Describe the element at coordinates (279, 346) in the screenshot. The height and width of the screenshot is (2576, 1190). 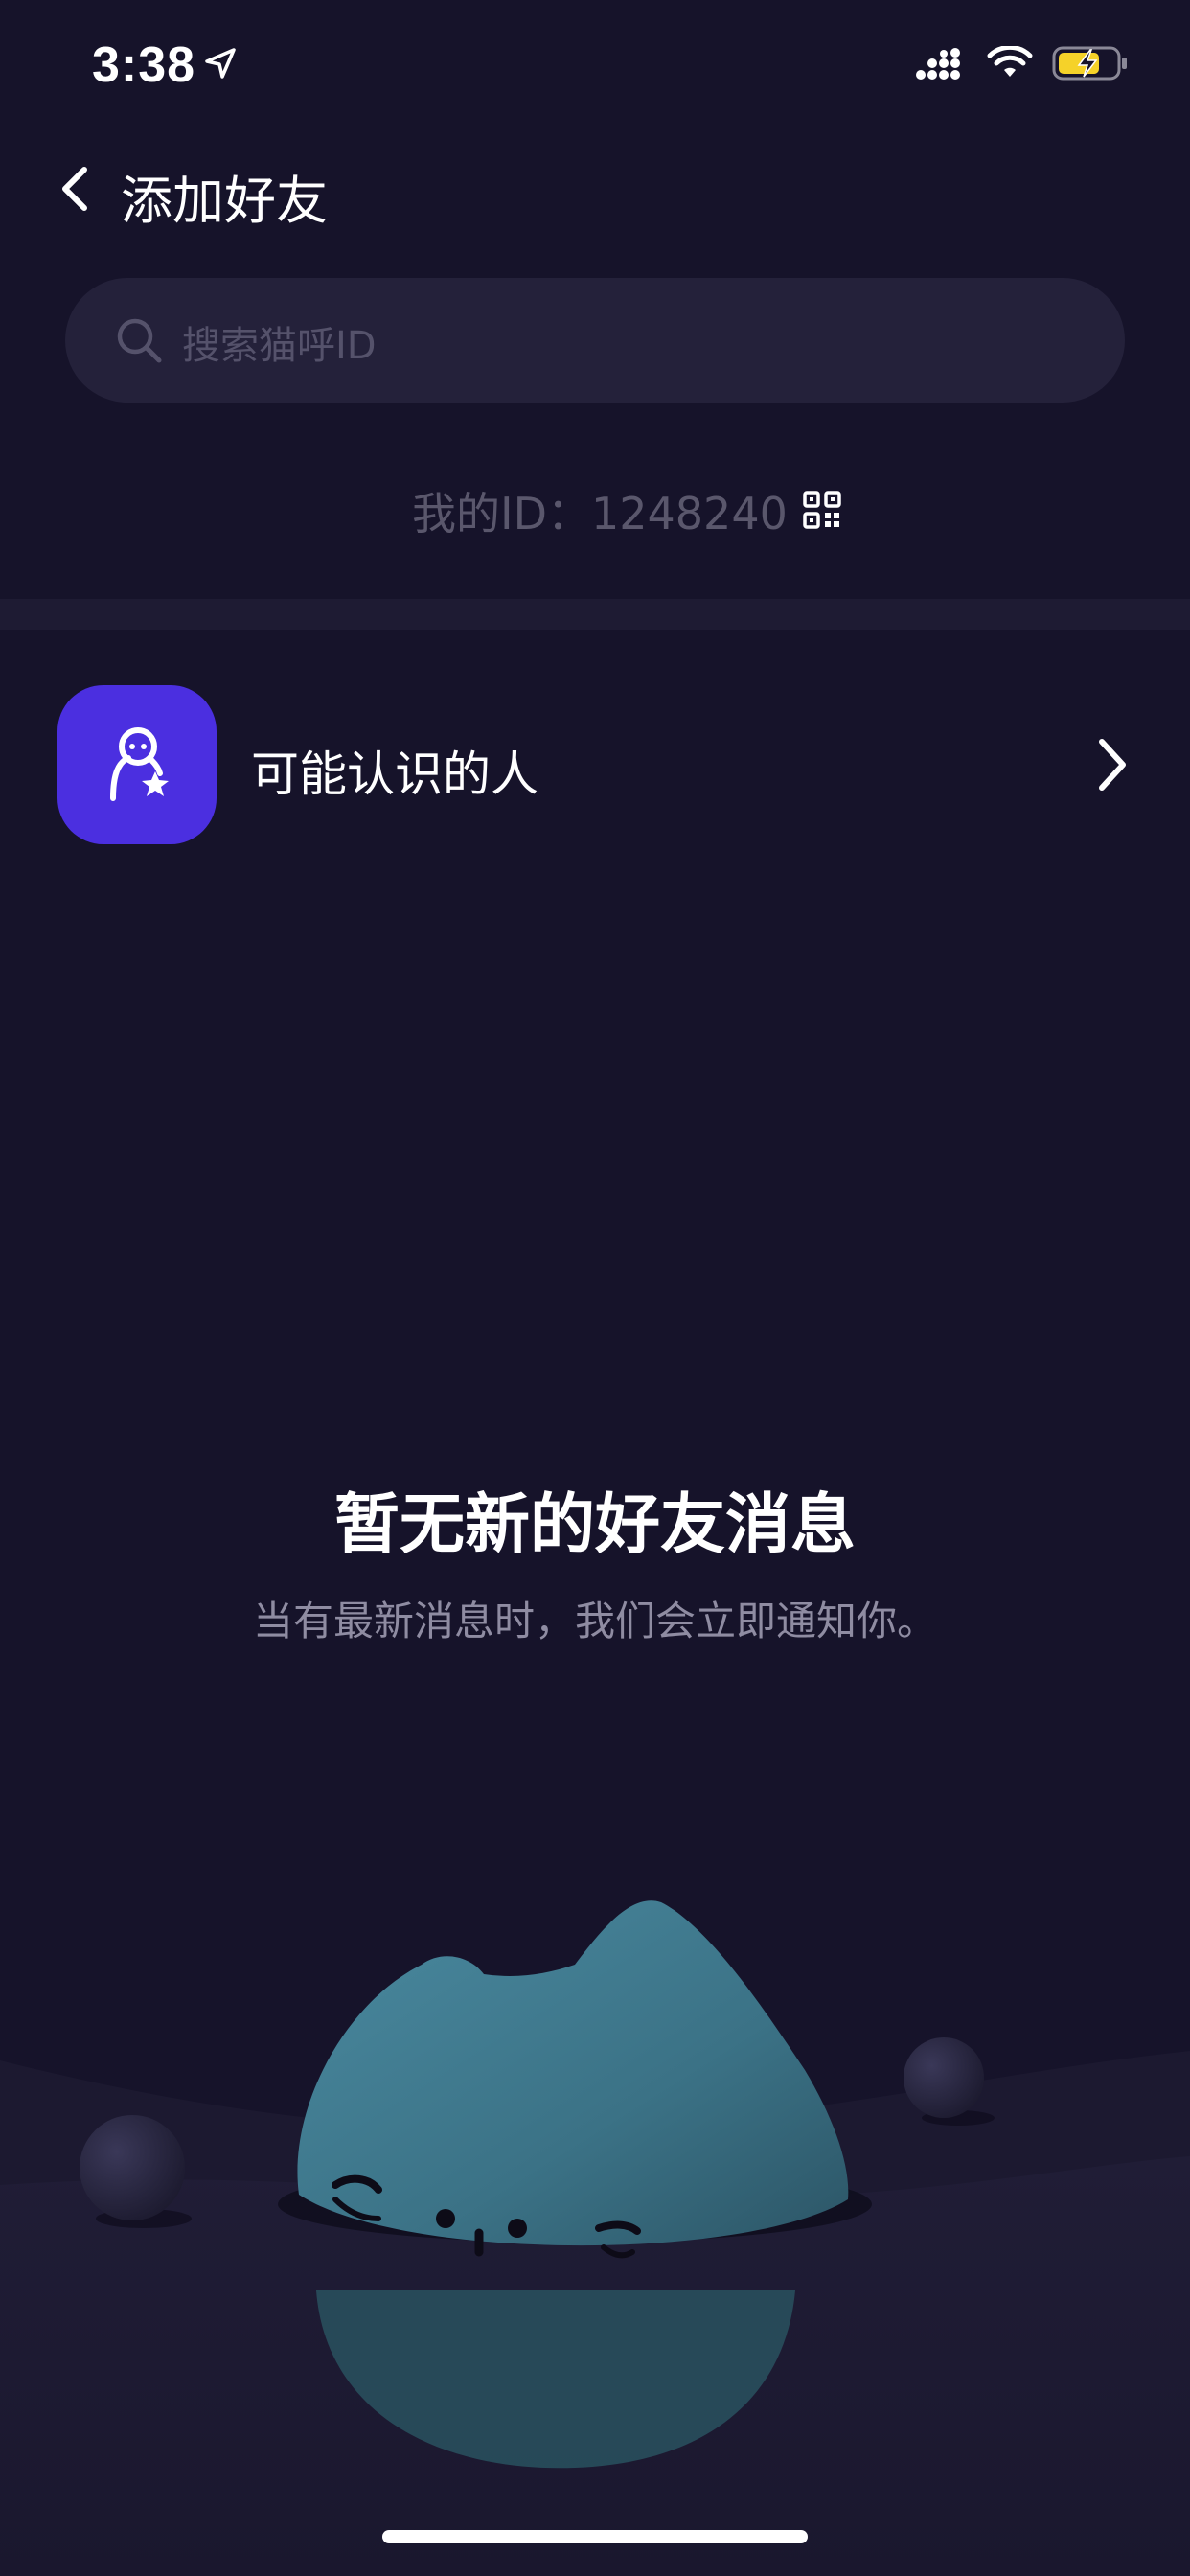
I see `search-placeholder: 搜索猫呼ID` at that location.